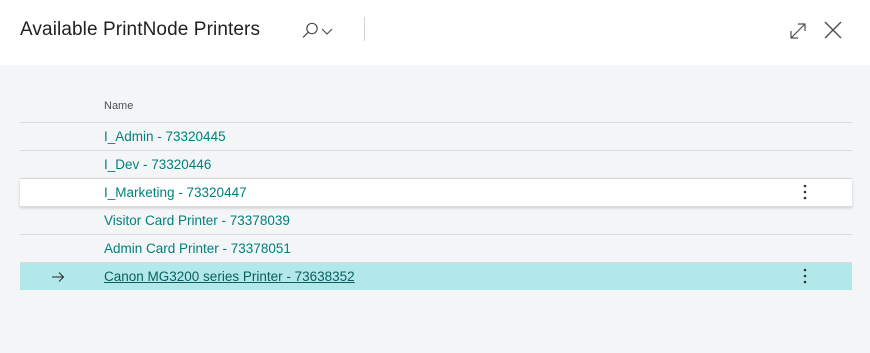 This screenshot has width=870, height=353. I want to click on search-icon, so click(310, 31).